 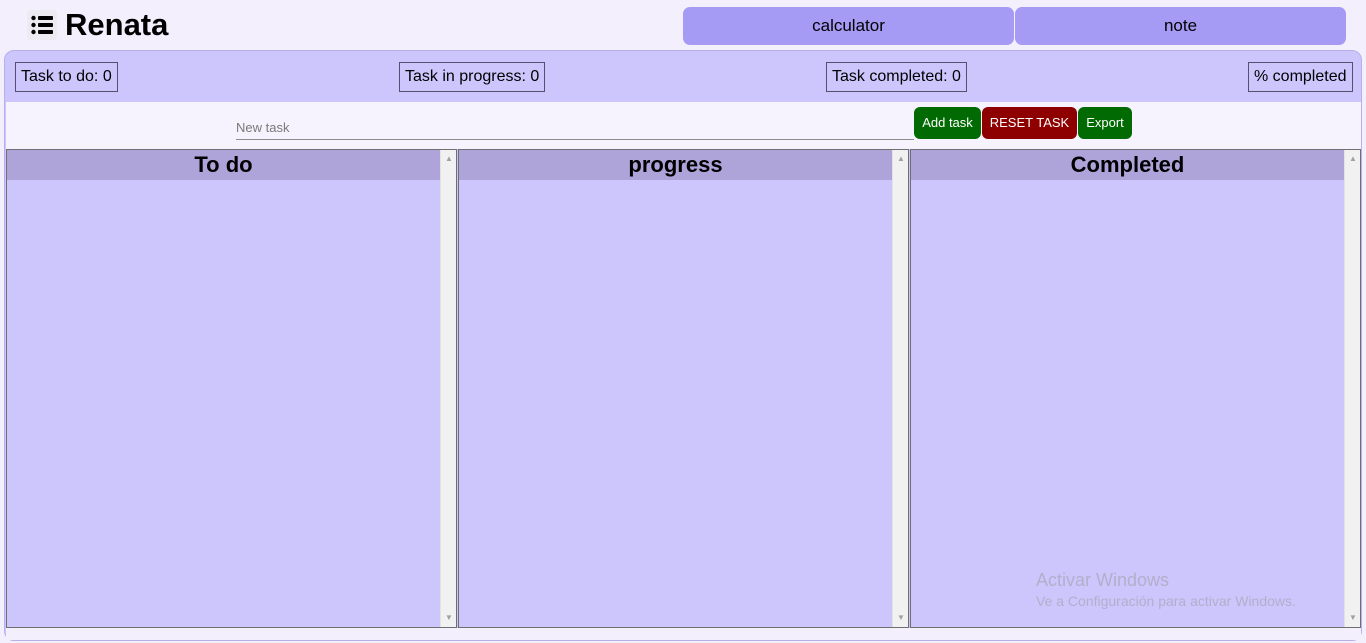 What do you see at coordinates (1029, 123) in the screenshot?
I see `reset-task-button: RESET TASK` at bounding box center [1029, 123].